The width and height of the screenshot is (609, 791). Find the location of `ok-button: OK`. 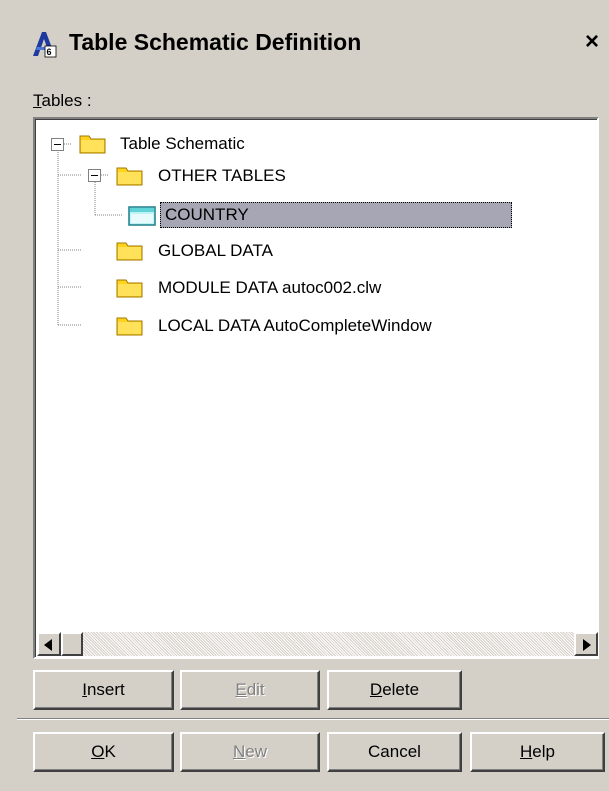

ok-button: OK is located at coordinates (103, 752).